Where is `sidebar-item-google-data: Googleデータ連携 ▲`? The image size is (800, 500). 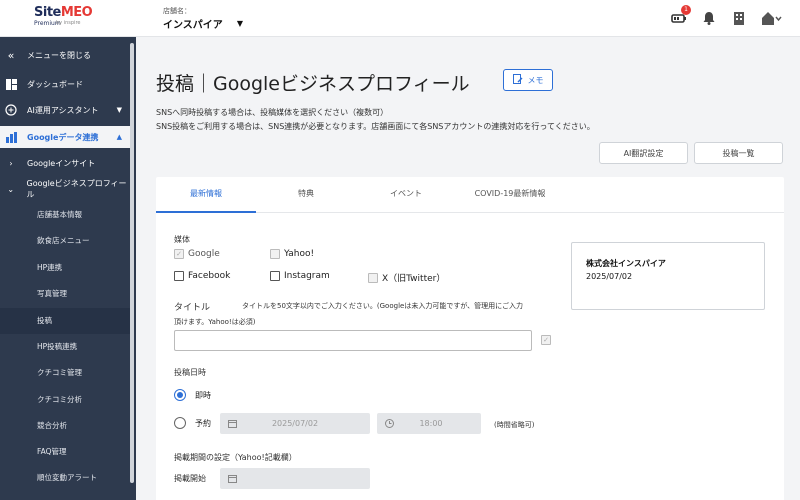 sidebar-item-google-data: Googleデータ連携 ▲ is located at coordinates (65, 137).